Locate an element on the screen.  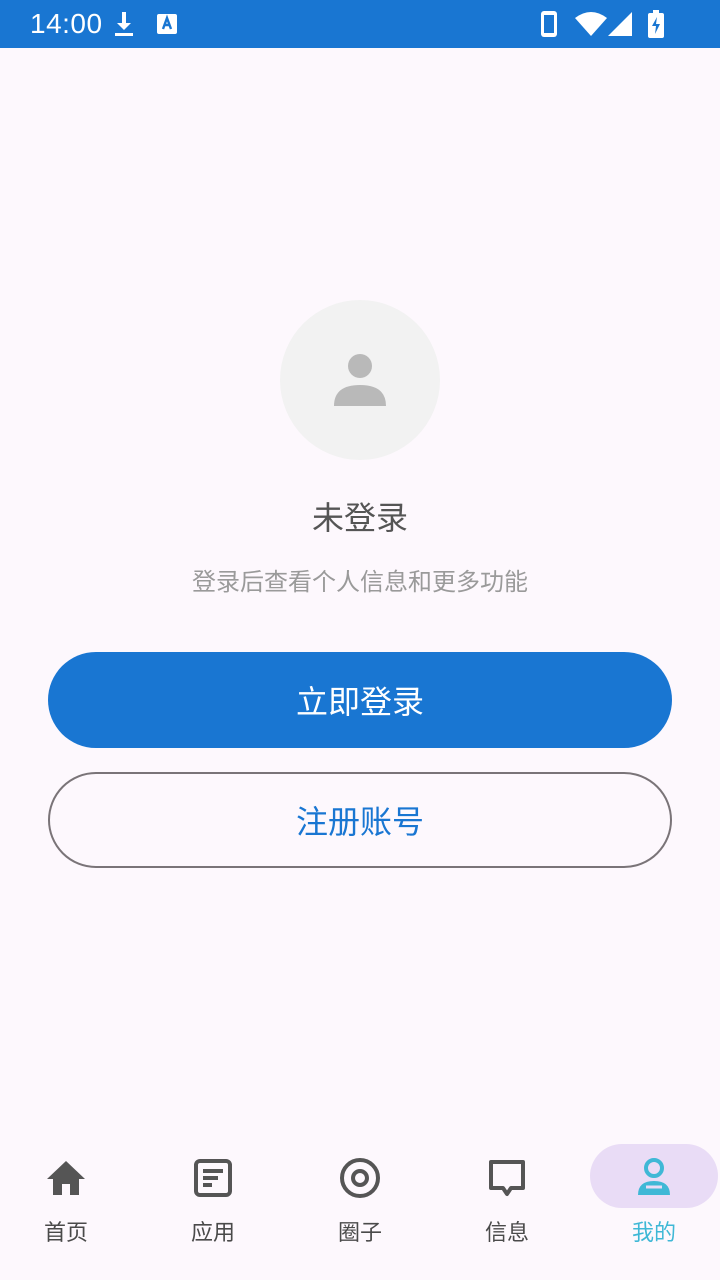
register-button: 注册账号 is located at coordinates (360, 820).